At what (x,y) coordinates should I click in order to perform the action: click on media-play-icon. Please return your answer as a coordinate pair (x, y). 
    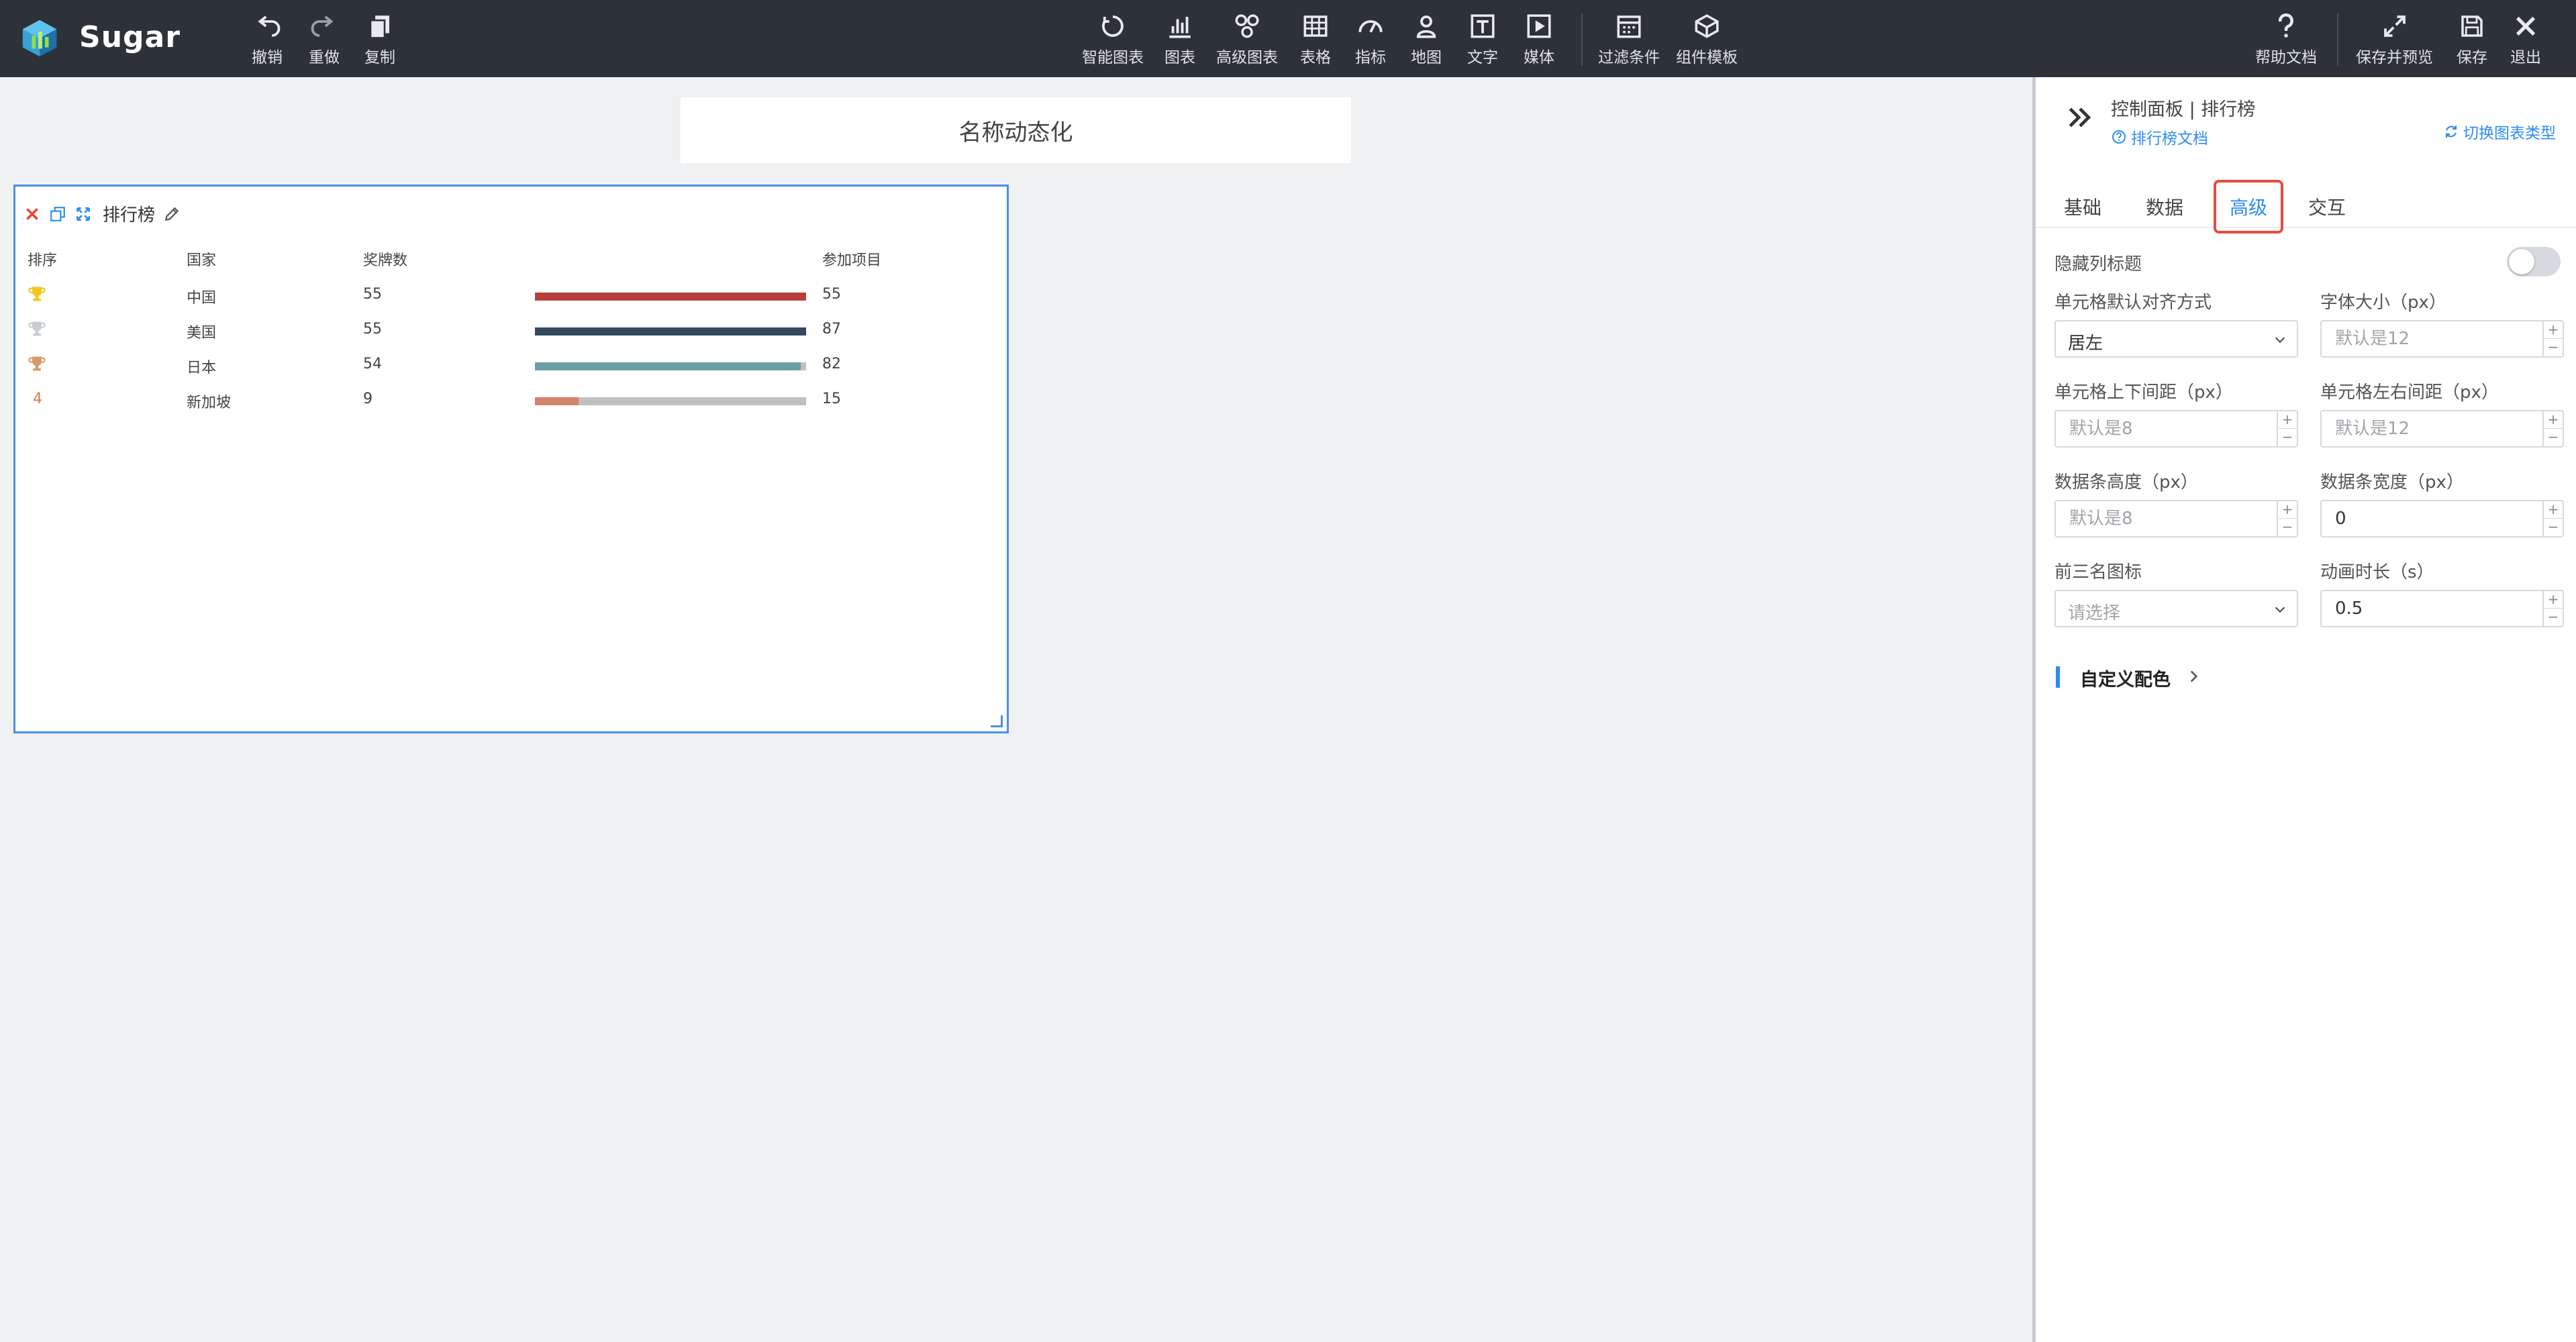
    Looking at the image, I should click on (1539, 26).